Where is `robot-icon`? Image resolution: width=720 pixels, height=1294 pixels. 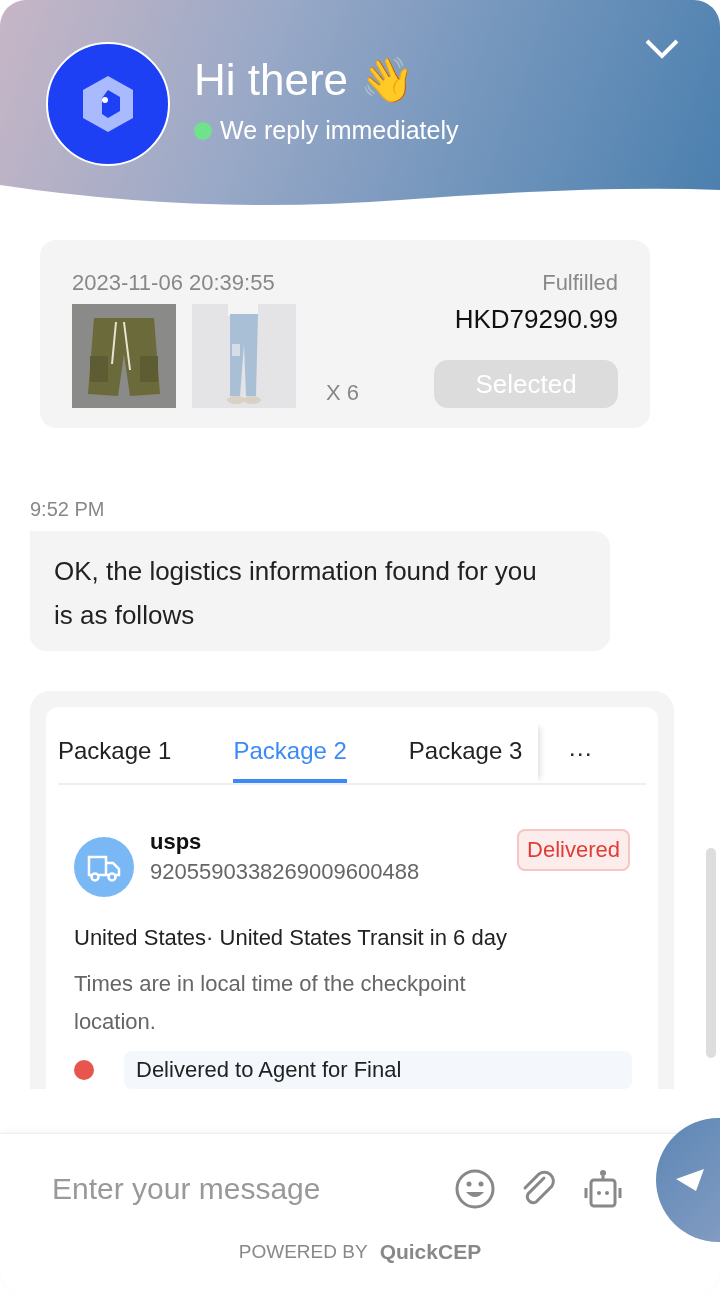
robot-icon is located at coordinates (603, 1189).